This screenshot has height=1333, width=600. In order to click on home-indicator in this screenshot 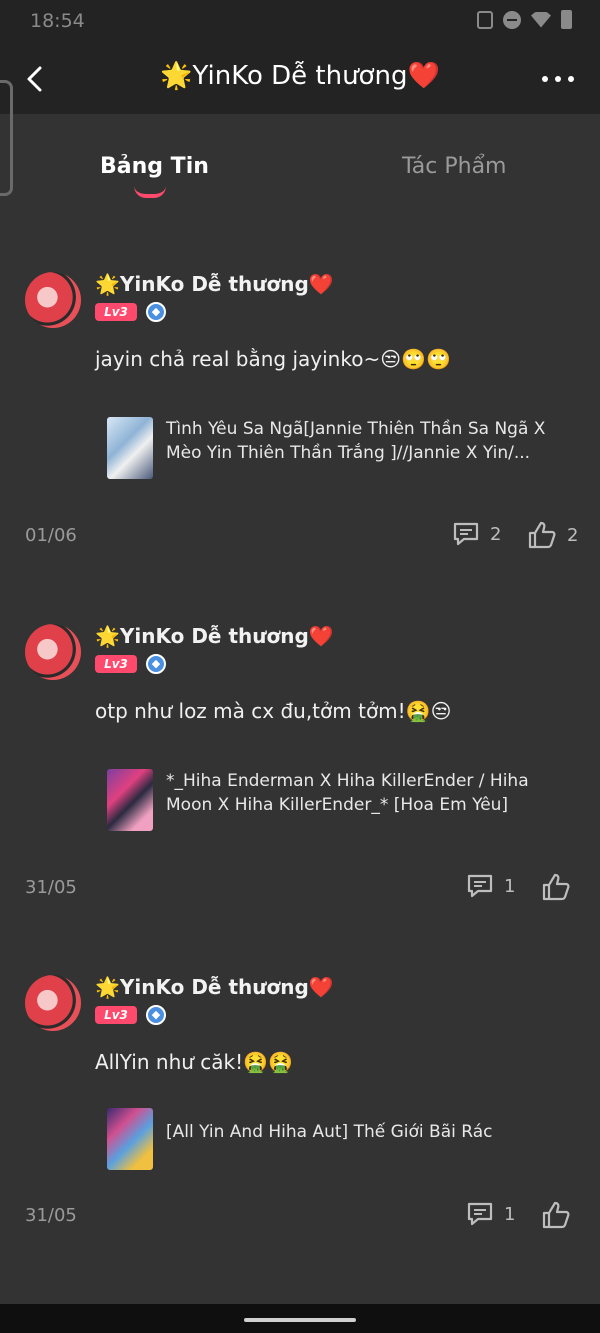, I will do `click(300, 1320)`.